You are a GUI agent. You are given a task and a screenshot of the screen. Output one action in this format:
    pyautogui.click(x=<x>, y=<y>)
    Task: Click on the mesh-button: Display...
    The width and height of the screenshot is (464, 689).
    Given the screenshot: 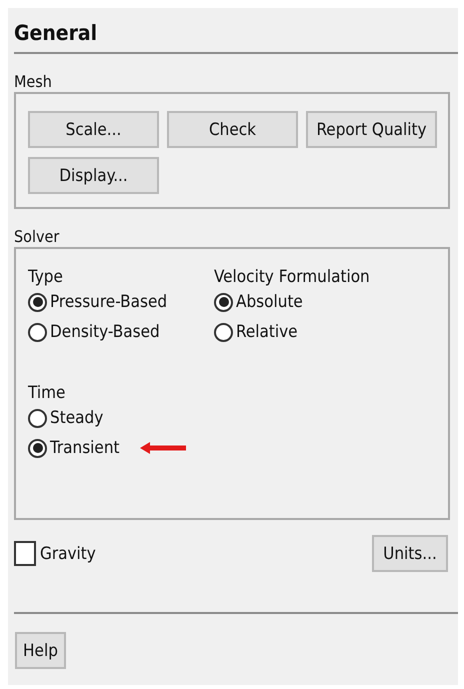 What is the action you would take?
    pyautogui.click(x=93, y=175)
    